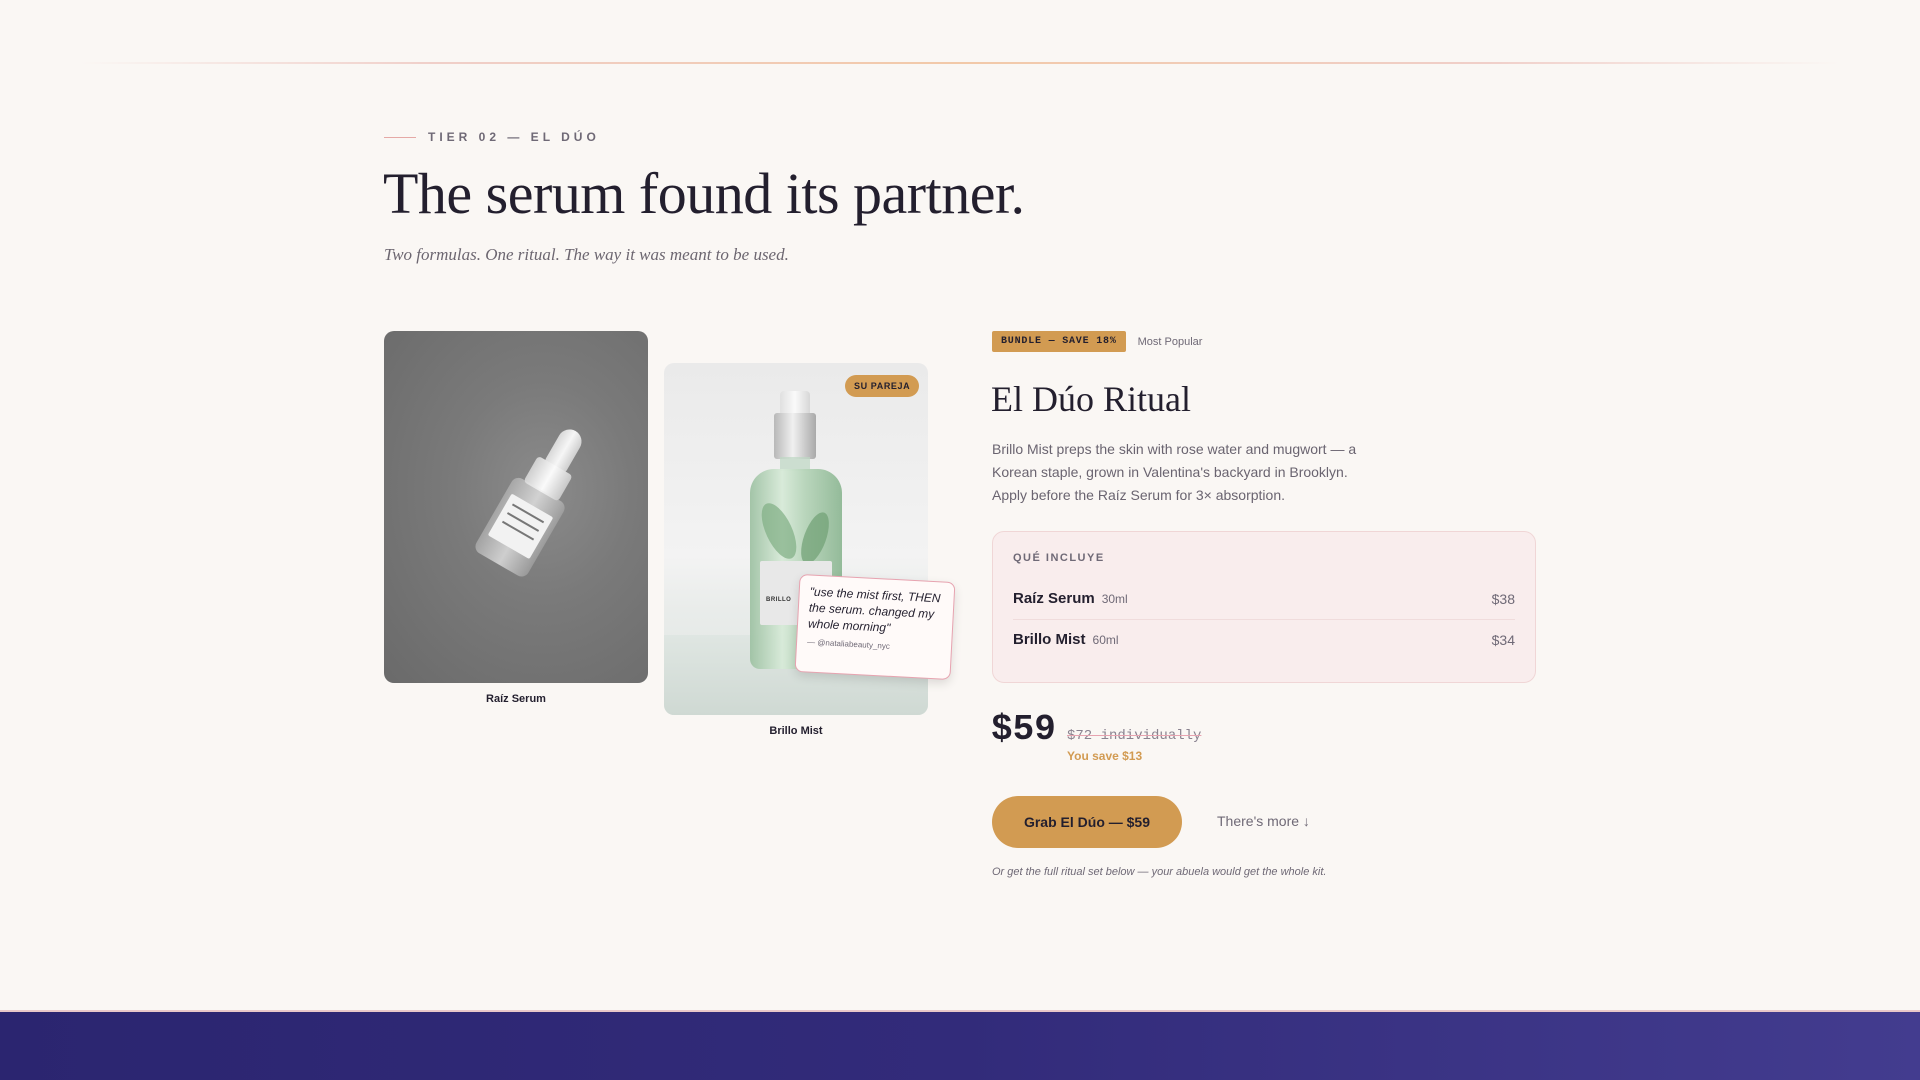  Describe the element at coordinates (1503, 640) in the screenshot. I see `item-price: $34` at that location.